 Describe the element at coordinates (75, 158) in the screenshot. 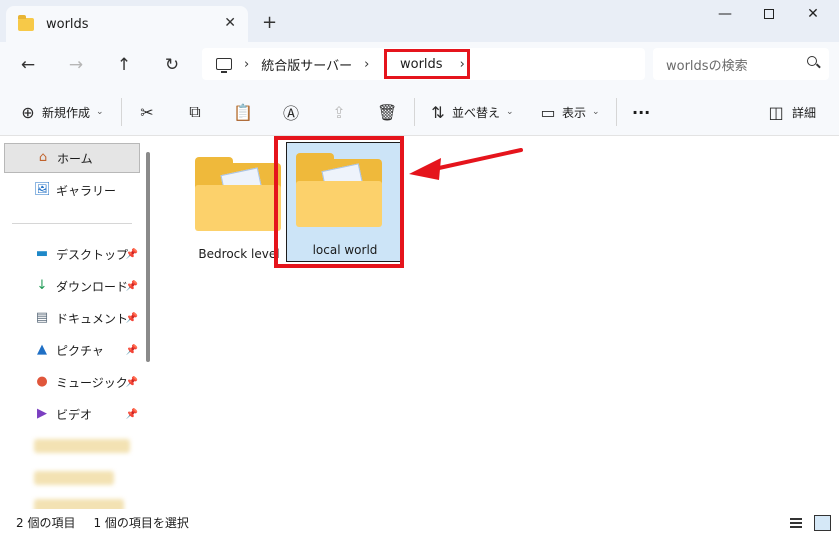

I see `sidebar-item-label: ホーム` at that location.